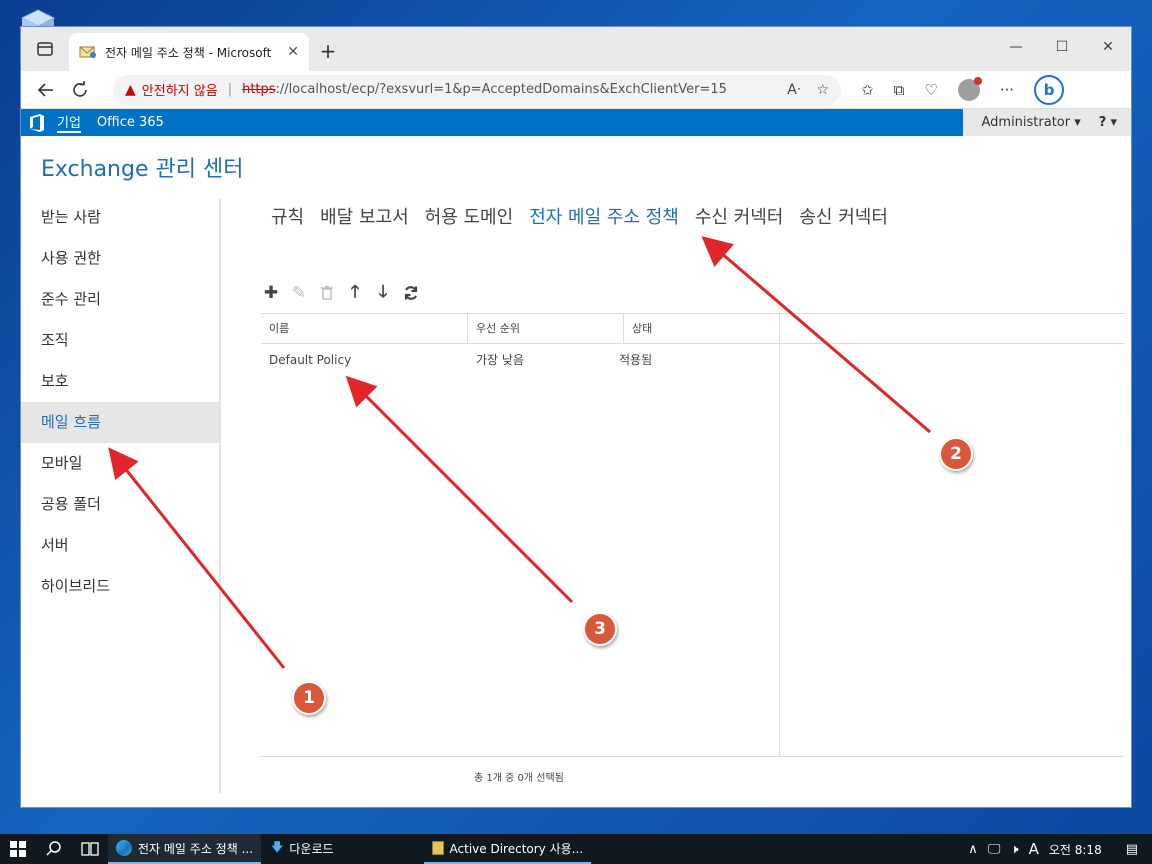  I want to click on window-close-button: ✕, so click(1108, 47).